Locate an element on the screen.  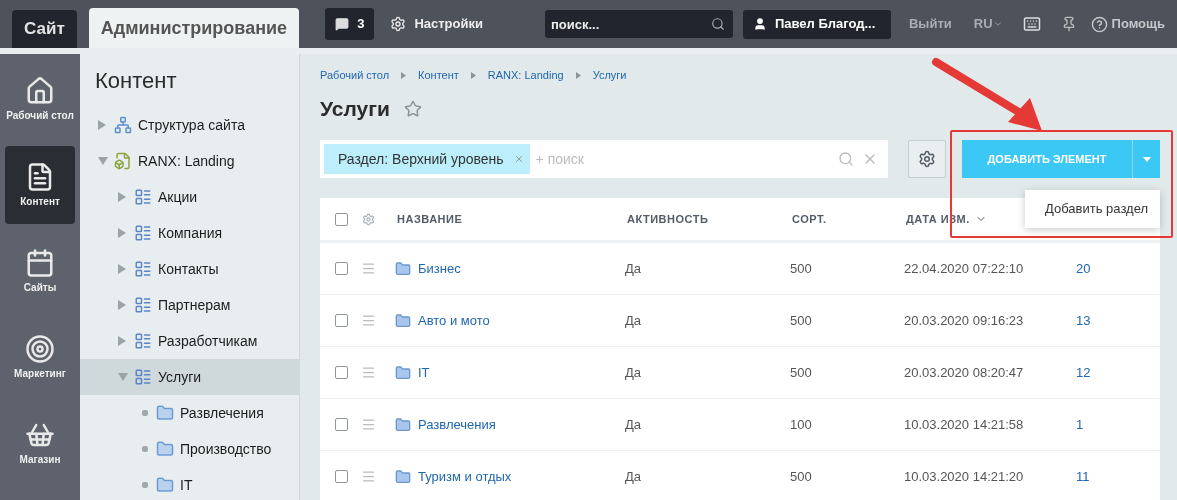
menu-item: Добавить раздел is located at coordinates (1092, 209).